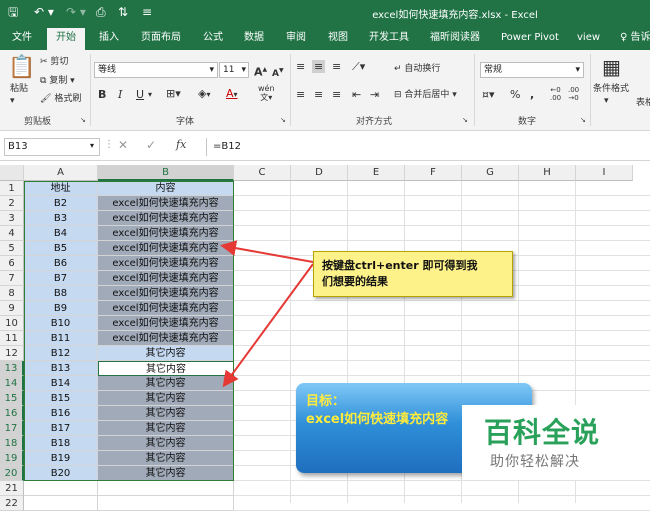 The width and height of the screenshot is (650, 511). What do you see at coordinates (530, 38) in the screenshot?
I see `tab-power-pivot: Power Pivot` at bounding box center [530, 38].